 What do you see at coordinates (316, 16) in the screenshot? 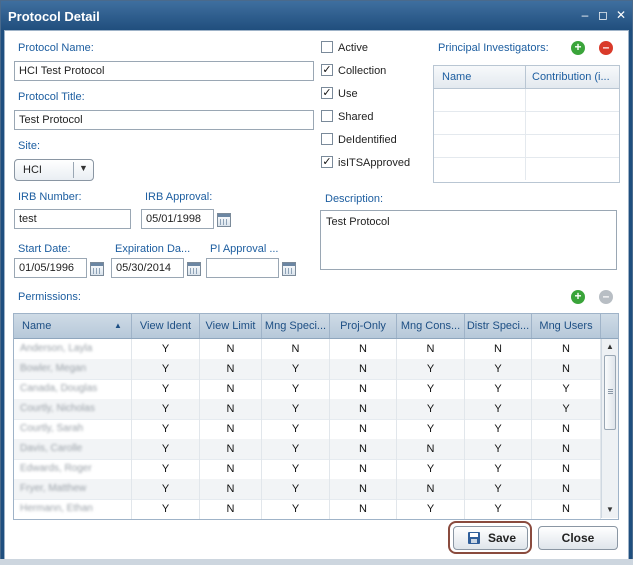
I see `title-bar: Protocol Detail – ◻ ✕` at bounding box center [316, 16].